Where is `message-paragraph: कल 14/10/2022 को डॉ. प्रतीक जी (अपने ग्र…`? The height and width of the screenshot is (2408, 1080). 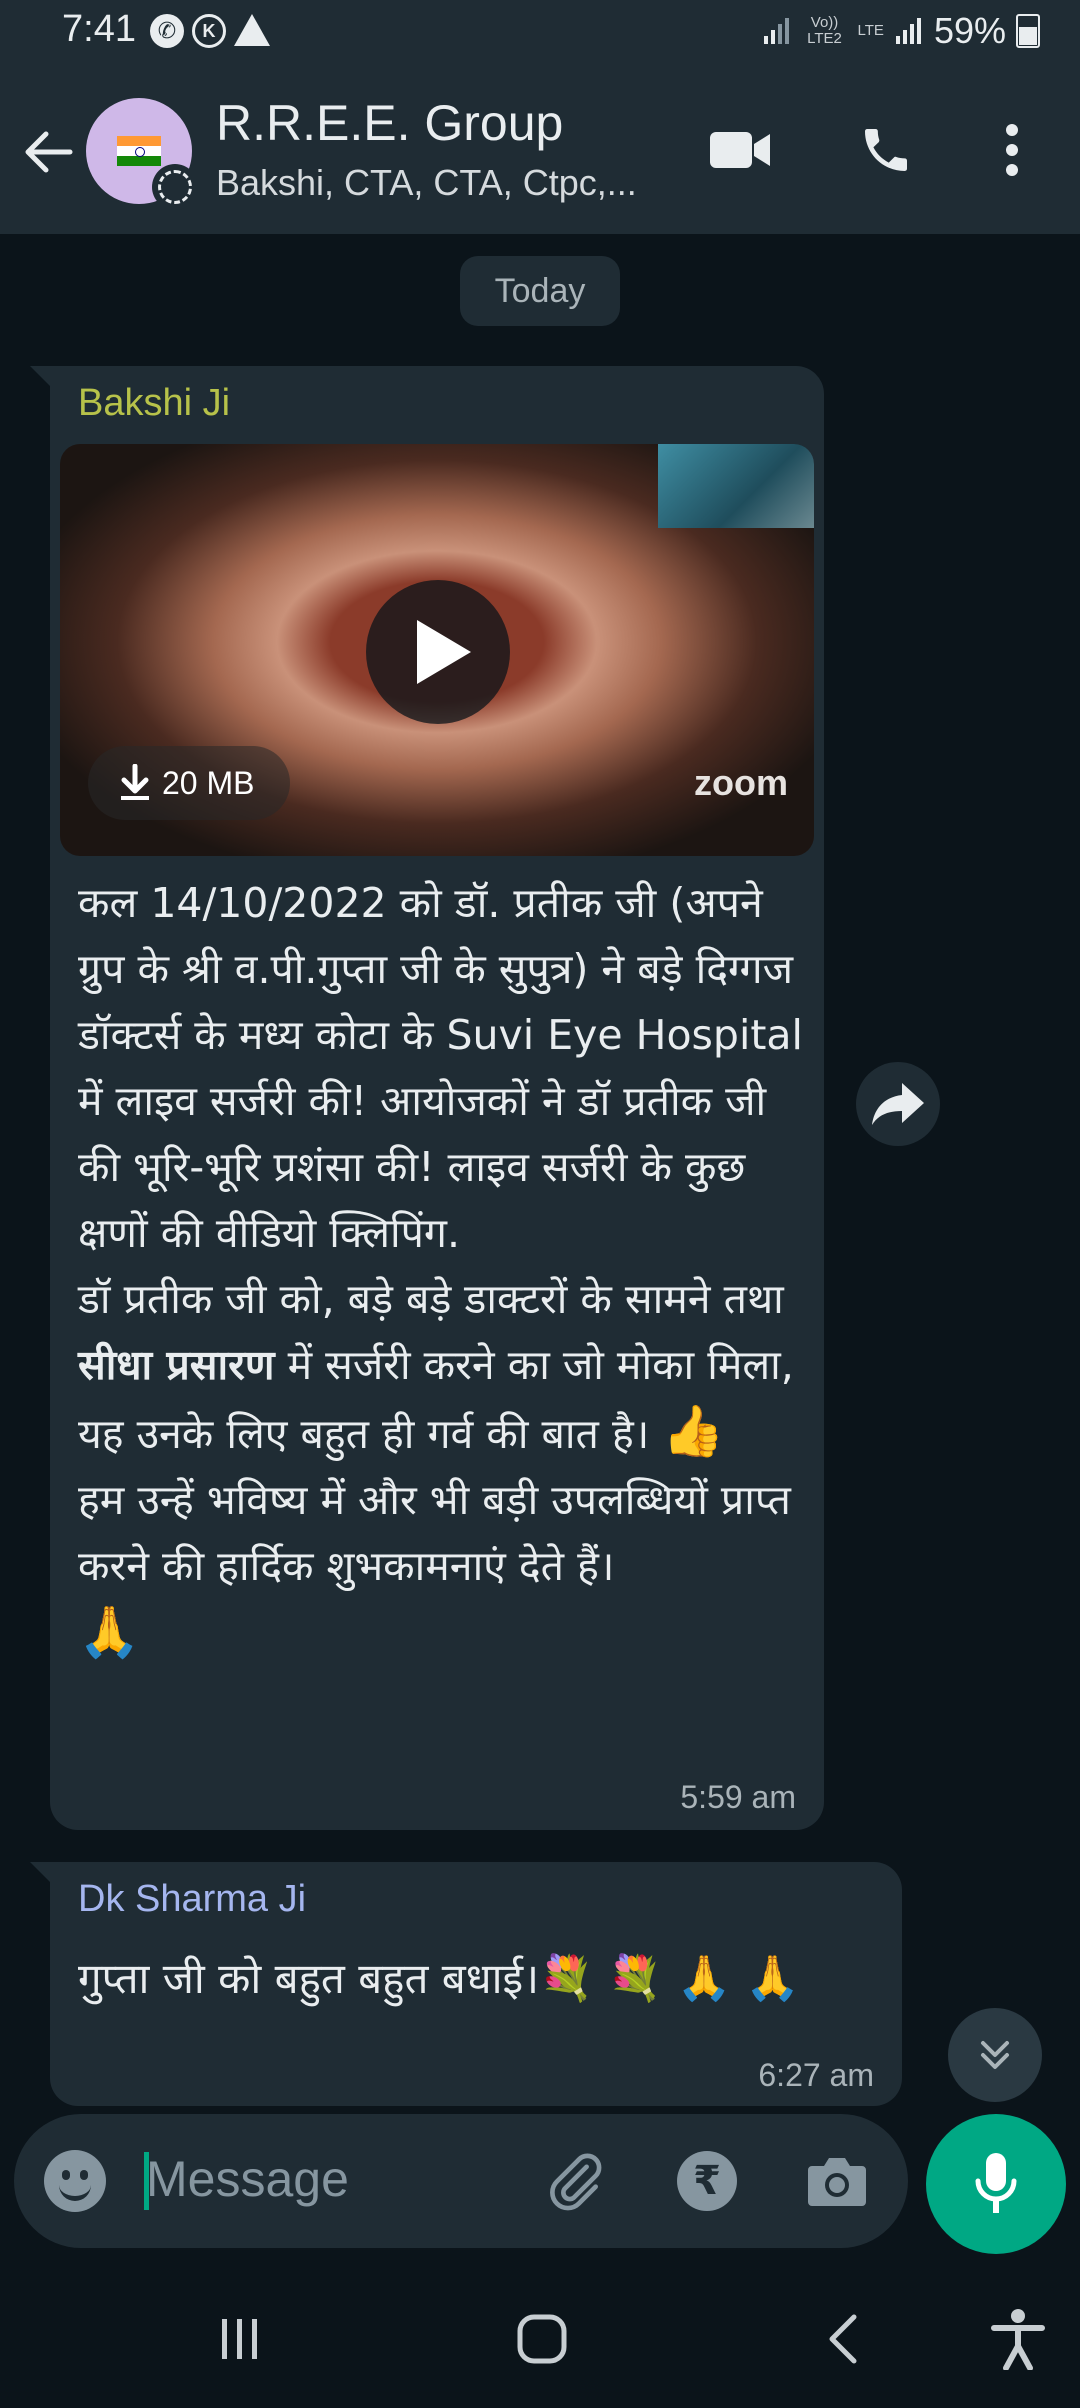 message-paragraph: कल 14/10/2022 को डॉ. प्रतीक जी (अपने ग्र… is located at coordinates (440, 1068).